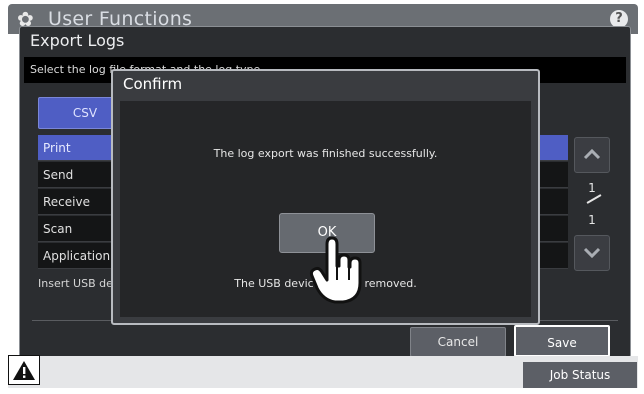 This screenshot has width=644, height=394. What do you see at coordinates (592, 204) in the screenshot?
I see `page-indicator: 1 1` at bounding box center [592, 204].